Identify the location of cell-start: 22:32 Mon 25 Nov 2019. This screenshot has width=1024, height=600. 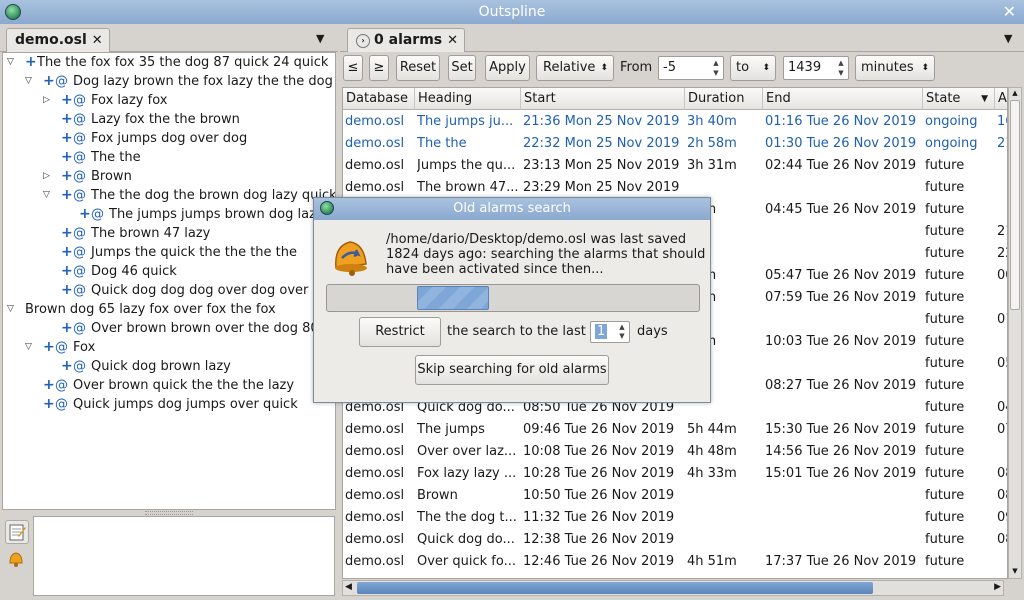
(601, 143).